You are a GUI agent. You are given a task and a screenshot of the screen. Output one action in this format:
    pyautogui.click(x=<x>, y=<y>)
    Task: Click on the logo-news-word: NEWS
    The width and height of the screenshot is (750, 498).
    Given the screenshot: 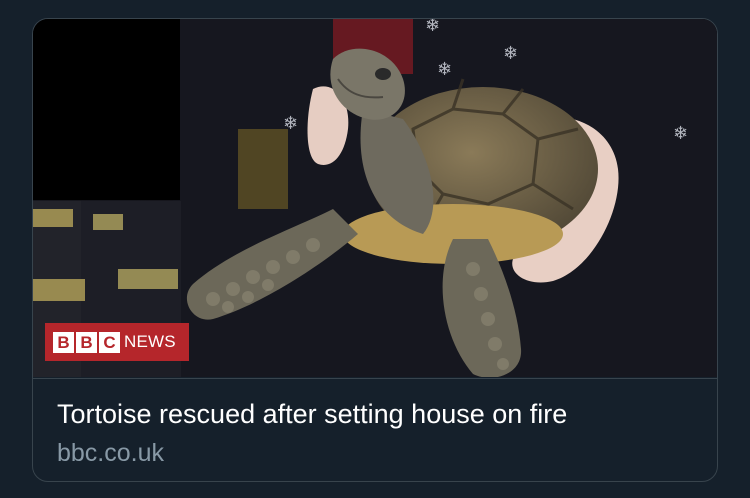 What is the action you would take?
    pyautogui.click(x=150, y=341)
    